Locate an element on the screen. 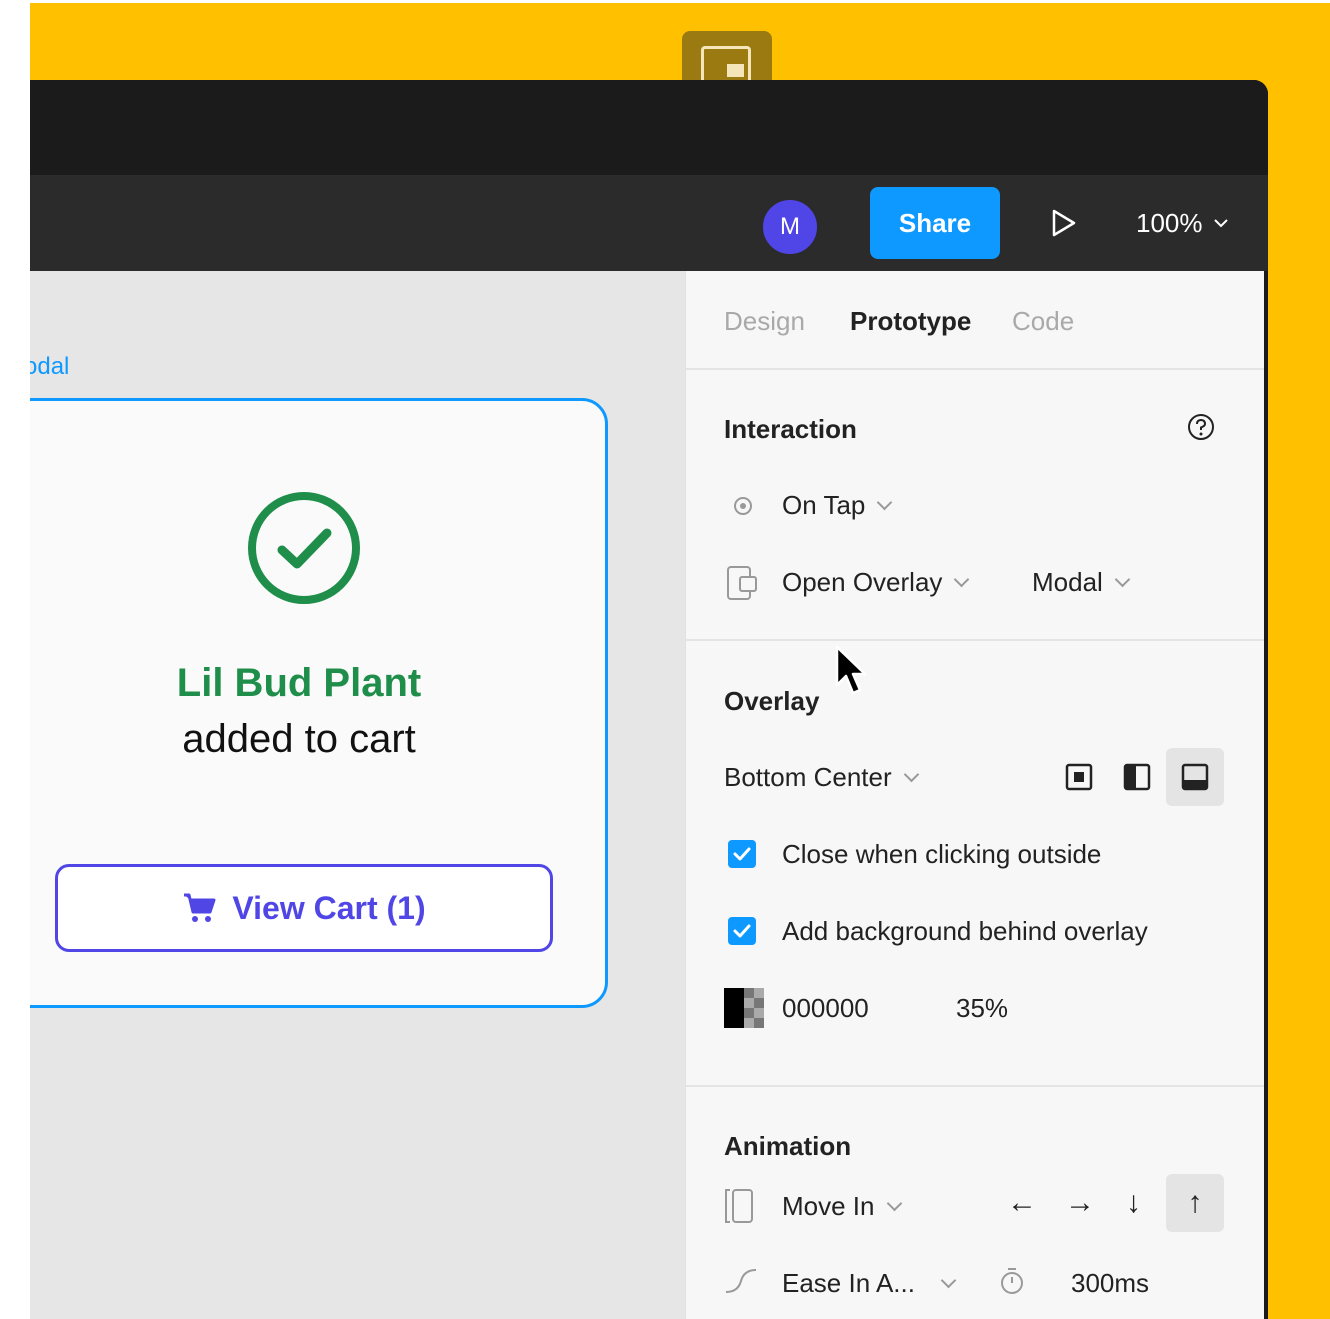  destination-dropdown: Modal is located at coordinates (1081, 582).